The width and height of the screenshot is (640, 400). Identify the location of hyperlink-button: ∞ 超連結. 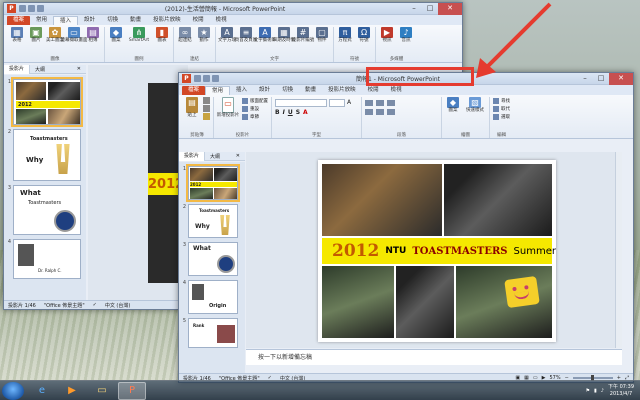
(185, 35).